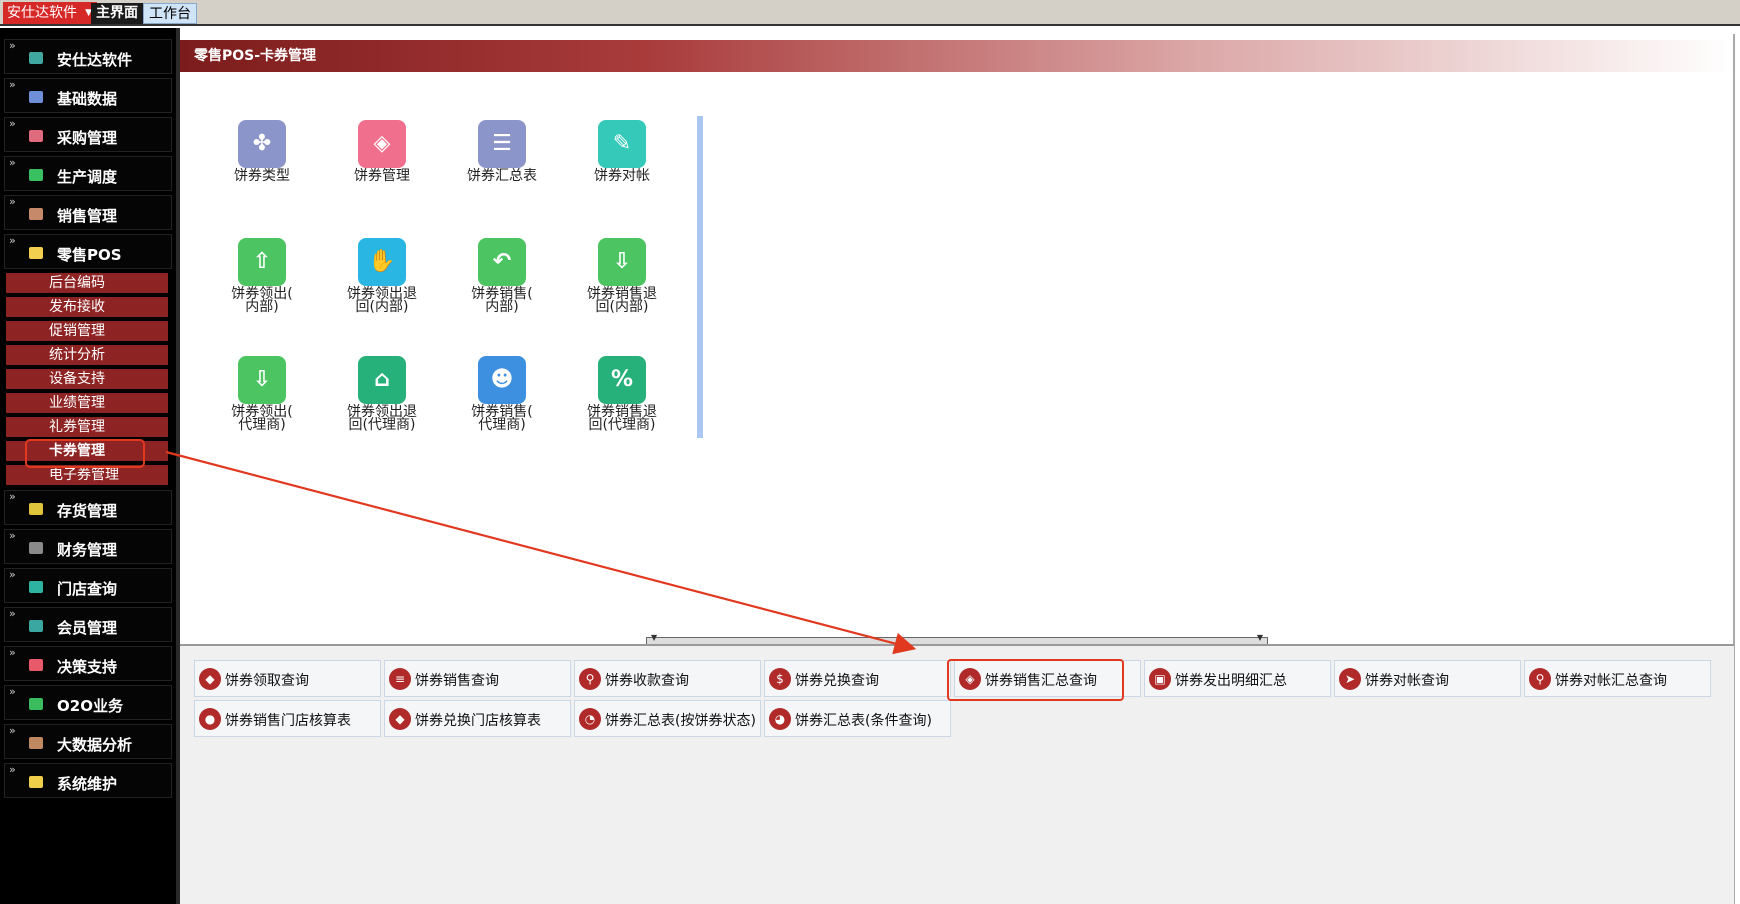 The width and height of the screenshot is (1740, 904). What do you see at coordinates (262, 300) in the screenshot?
I see `tile-label: 饼券领出(内部)` at bounding box center [262, 300].